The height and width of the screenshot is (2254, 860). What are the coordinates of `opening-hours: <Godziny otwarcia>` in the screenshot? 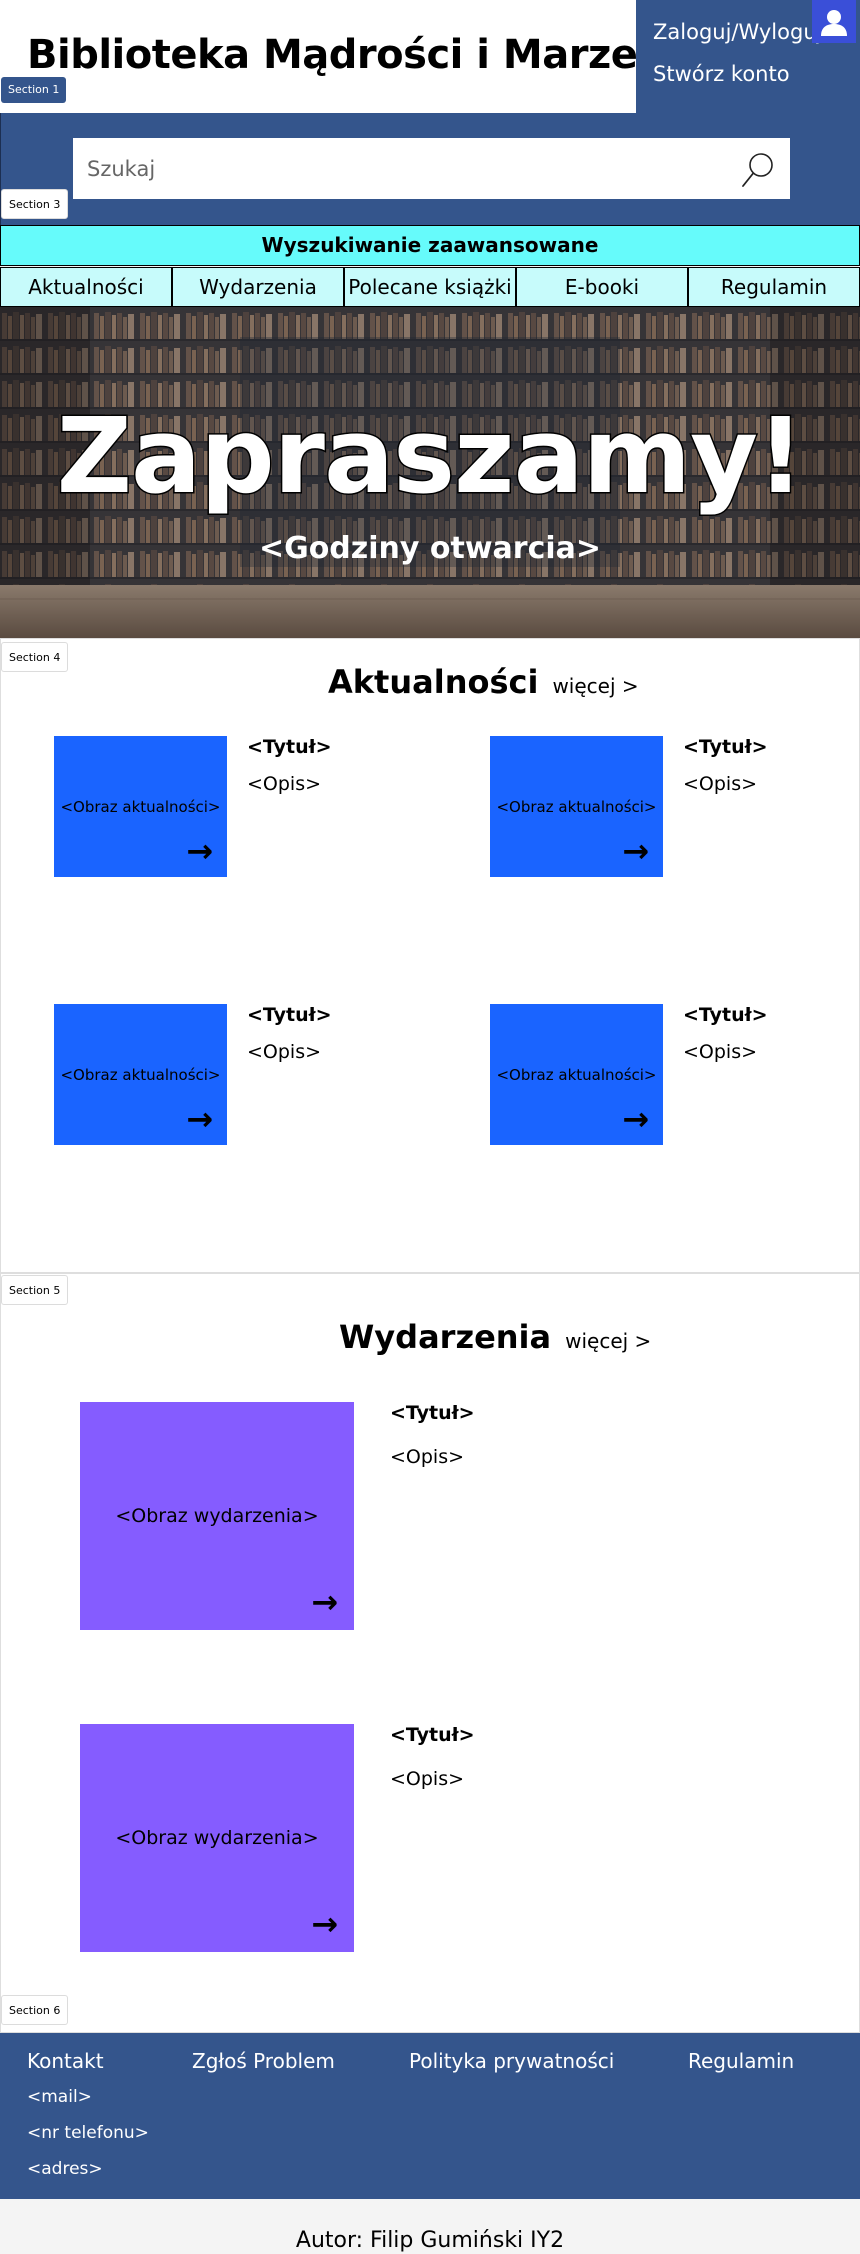 It's located at (430, 548).